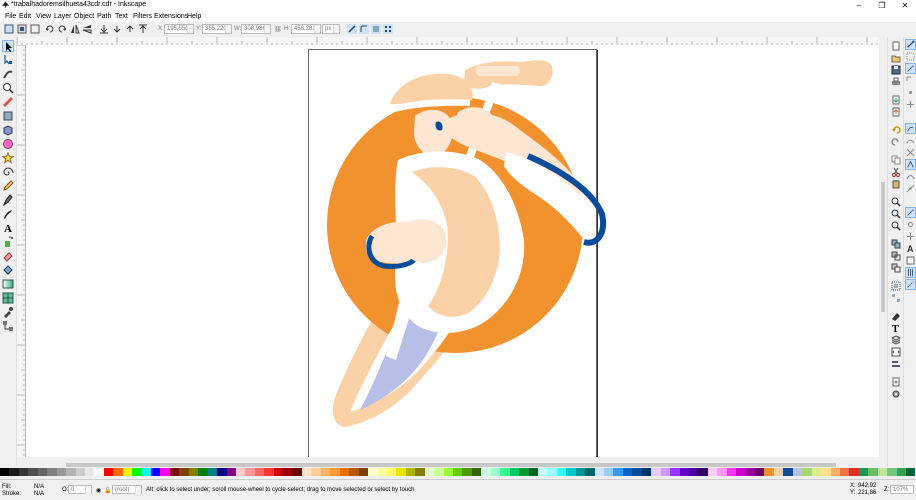 This screenshot has height=500, width=916. What do you see at coordinates (896, 256) in the screenshot?
I see `clone-icon` at bounding box center [896, 256].